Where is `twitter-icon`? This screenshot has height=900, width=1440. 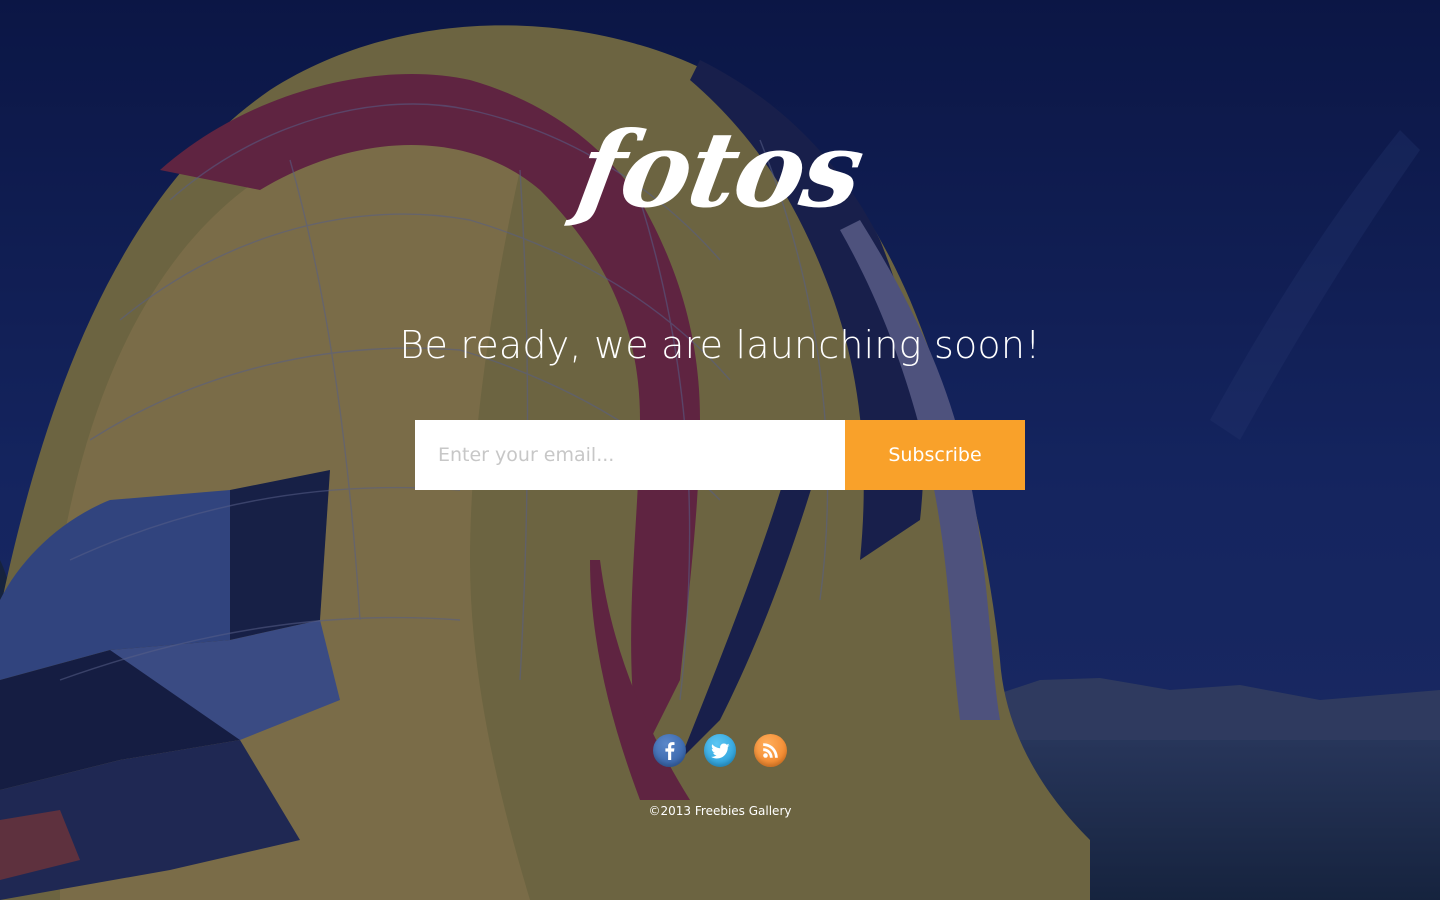
twitter-icon is located at coordinates (720, 751).